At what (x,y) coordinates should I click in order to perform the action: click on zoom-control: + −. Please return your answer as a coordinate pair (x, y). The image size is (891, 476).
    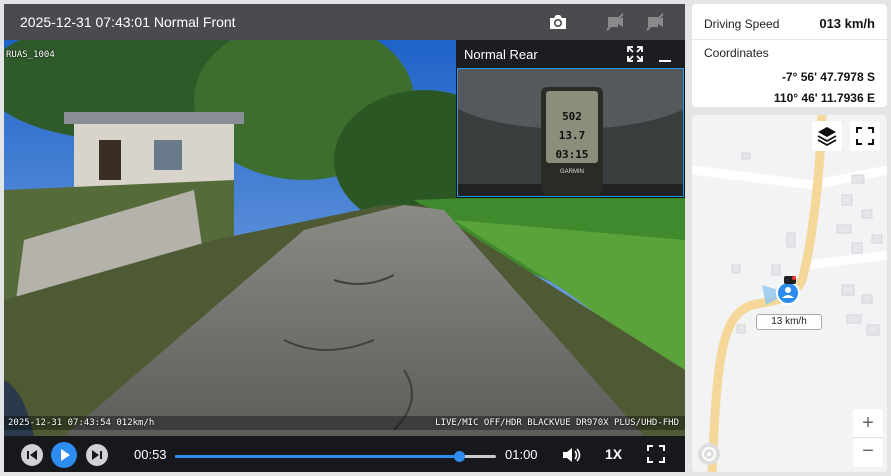
    Looking at the image, I should click on (868, 438).